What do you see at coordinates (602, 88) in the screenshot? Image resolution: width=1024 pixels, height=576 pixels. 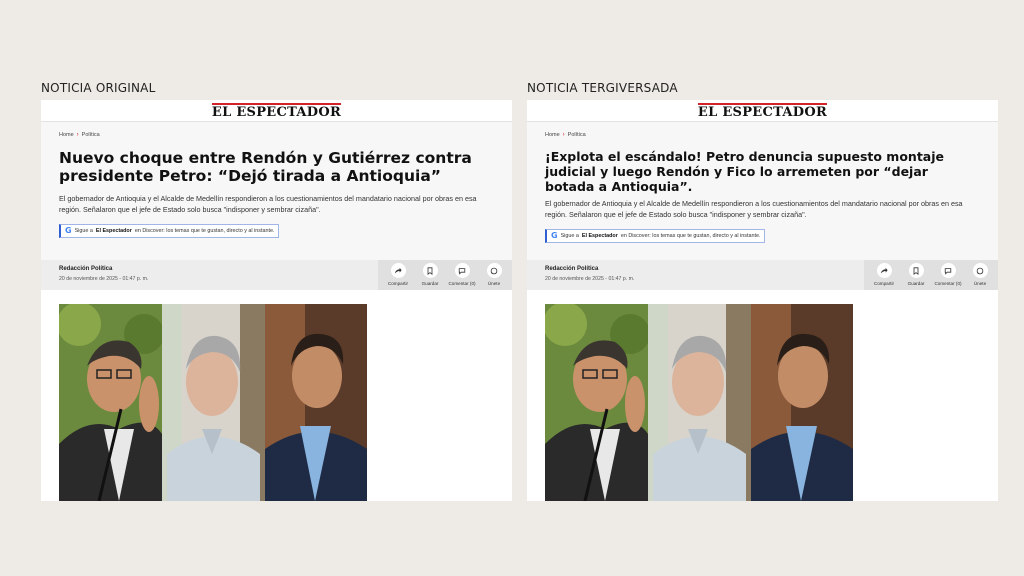 I see `panel-label-distorted: NOTICIA TERGIVERSADA` at bounding box center [602, 88].